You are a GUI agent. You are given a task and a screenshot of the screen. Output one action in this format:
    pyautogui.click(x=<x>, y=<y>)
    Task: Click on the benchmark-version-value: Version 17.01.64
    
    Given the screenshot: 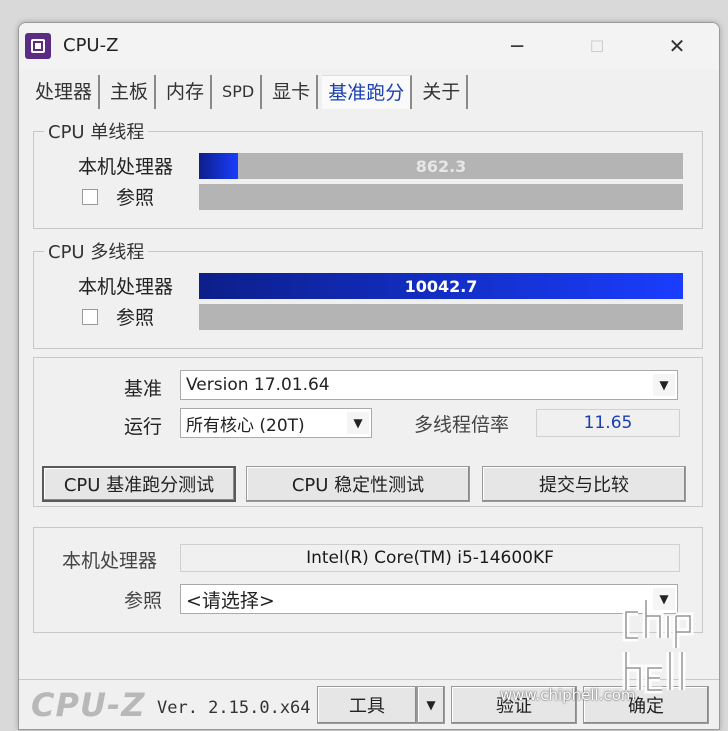 What is the action you would take?
    pyautogui.click(x=258, y=385)
    